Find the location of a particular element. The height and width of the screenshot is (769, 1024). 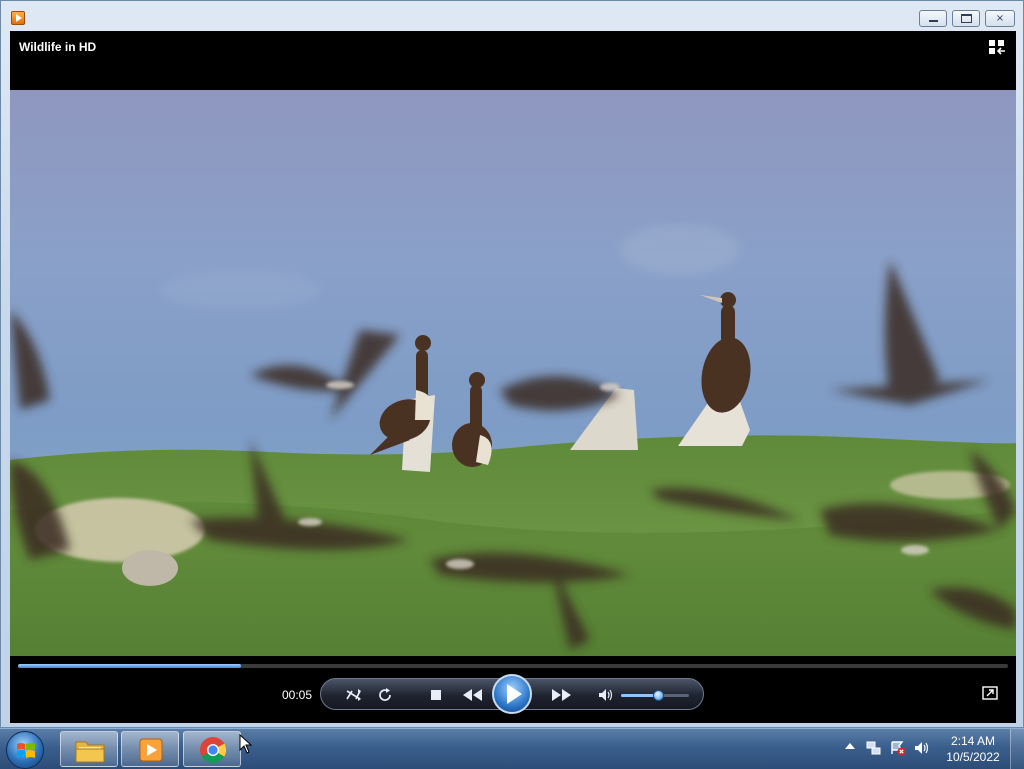

taskbar: 2:14 AM 10/5/2022 is located at coordinates (512, 748).